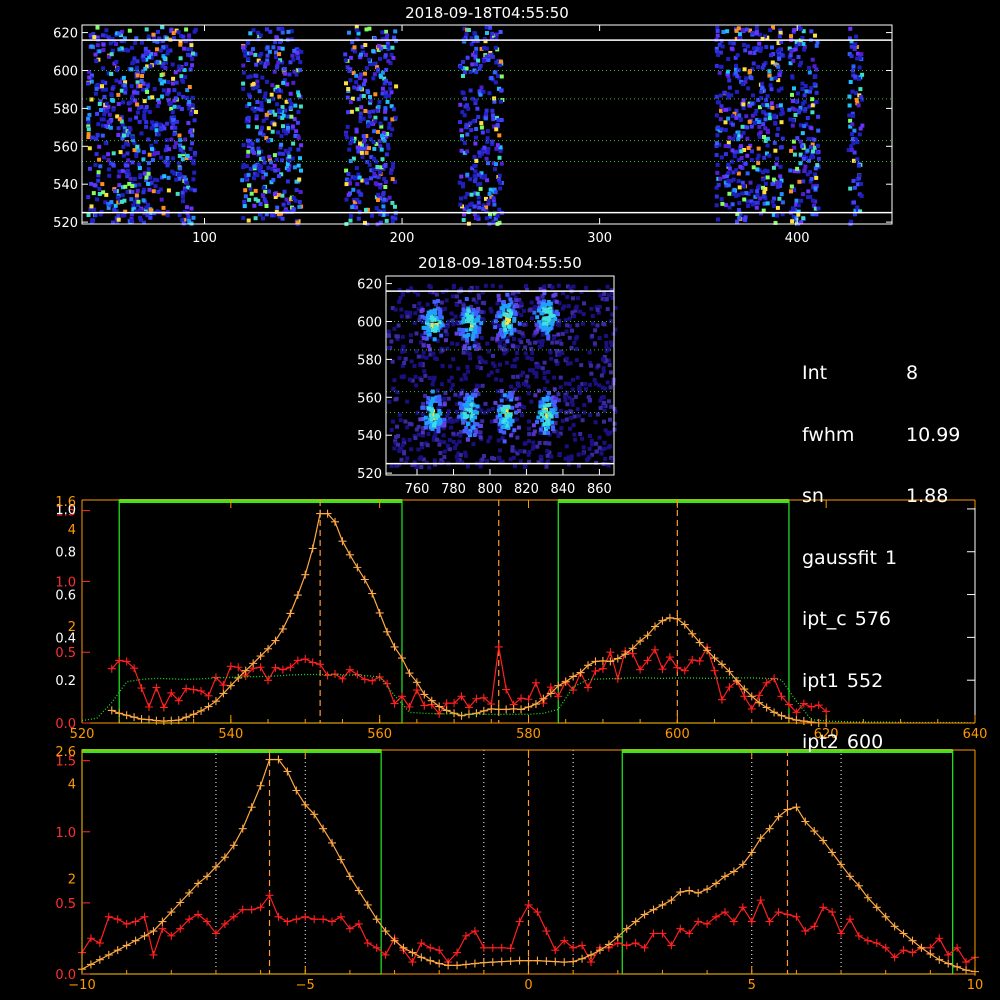 The width and height of the screenshot is (1000, 1000). What do you see at coordinates (369, 436) in the screenshot?
I see `y-tick-label: 540` at bounding box center [369, 436].